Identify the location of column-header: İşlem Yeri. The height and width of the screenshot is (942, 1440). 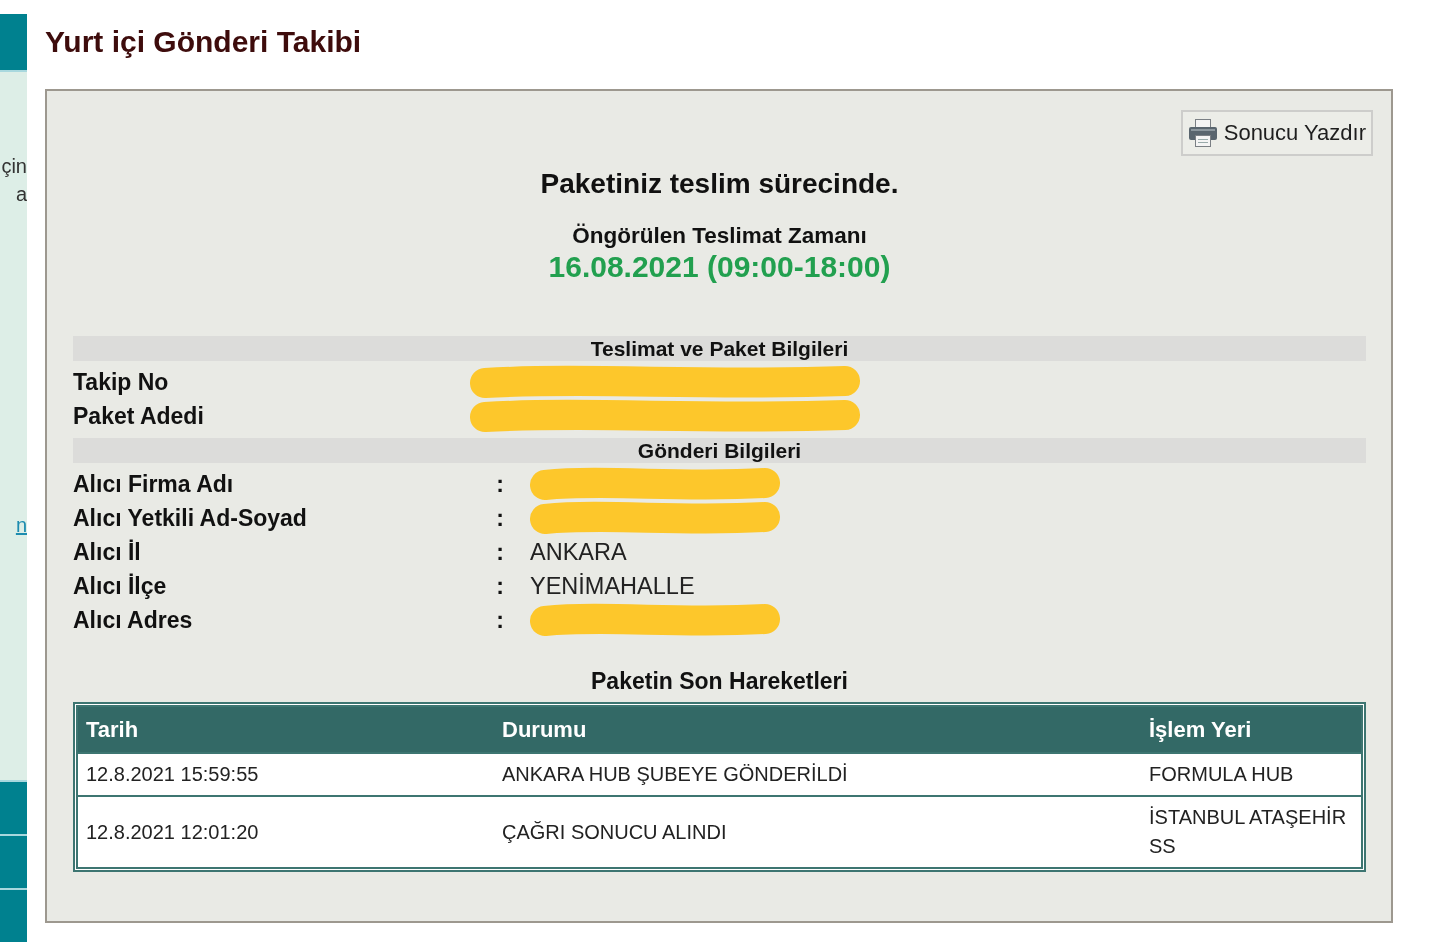
(1251, 729).